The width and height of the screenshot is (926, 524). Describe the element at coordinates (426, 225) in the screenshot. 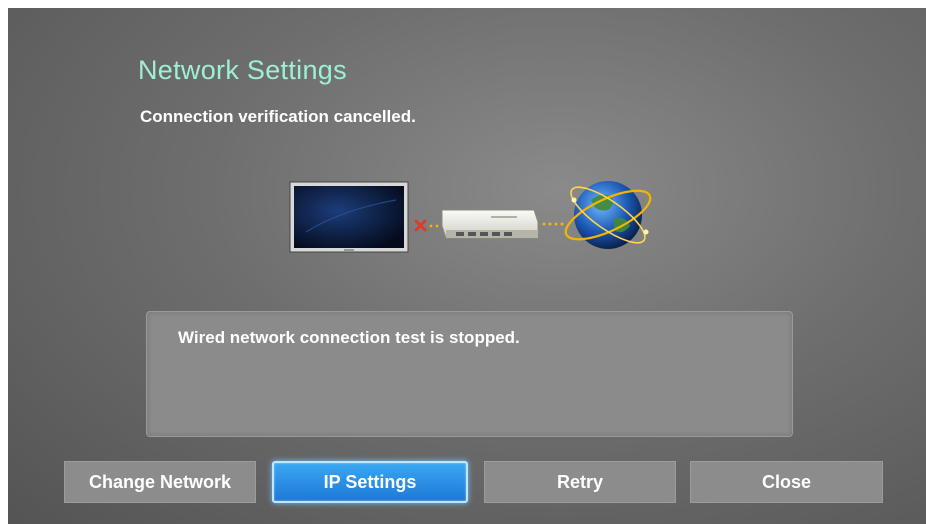

I see `failed-link-icon` at that location.